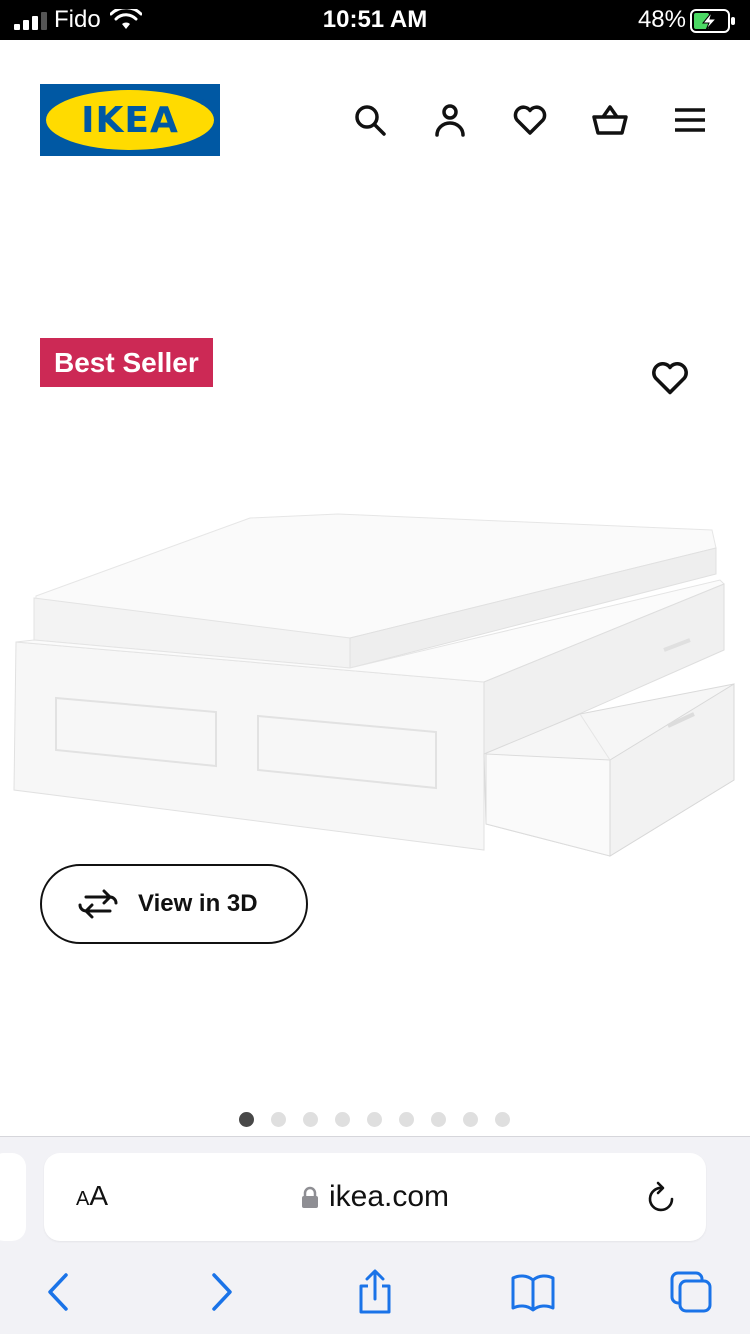 Image resolution: width=750 pixels, height=1334 pixels. I want to click on forward-button, so click(221, 1292).